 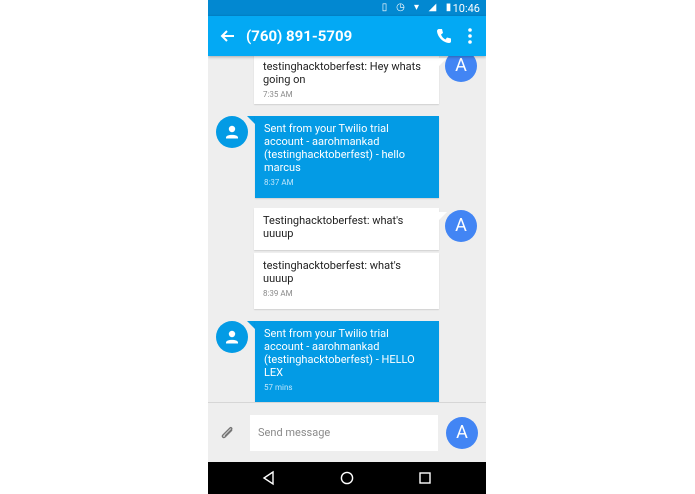 What do you see at coordinates (228, 36) in the screenshot?
I see `back-arrow-icon` at bounding box center [228, 36].